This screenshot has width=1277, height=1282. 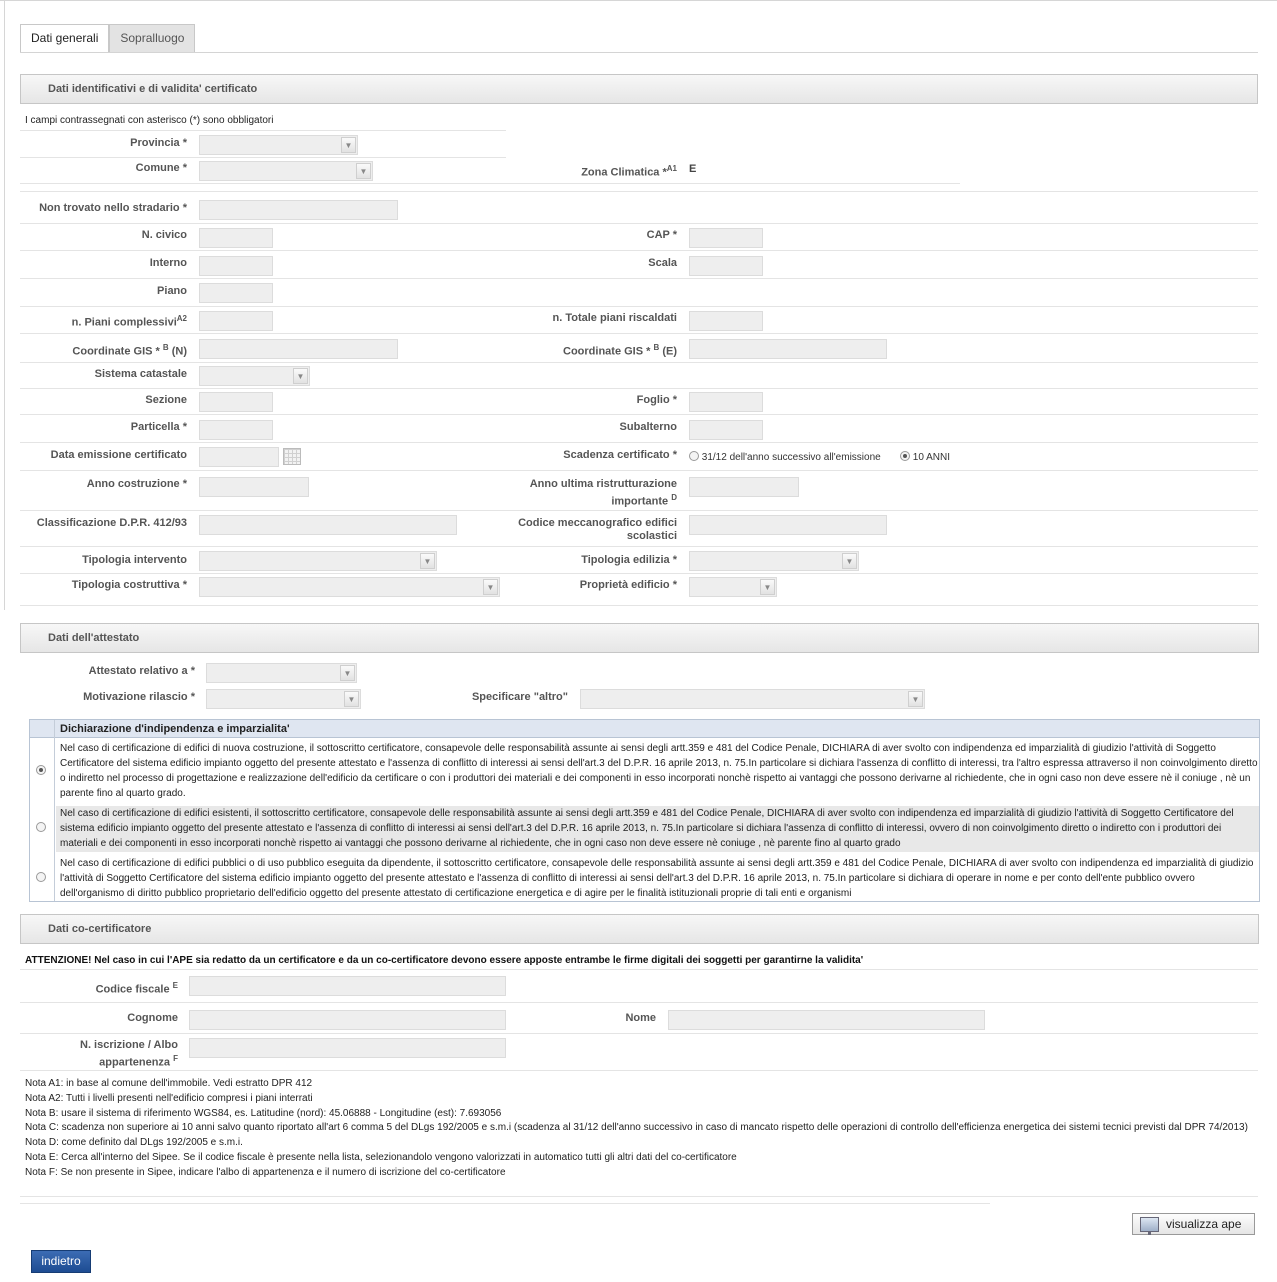 What do you see at coordinates (349, 587) in the screenshot?
I see `tipologia-costruttiva-select: ▼` at bounding box center [349, 587].